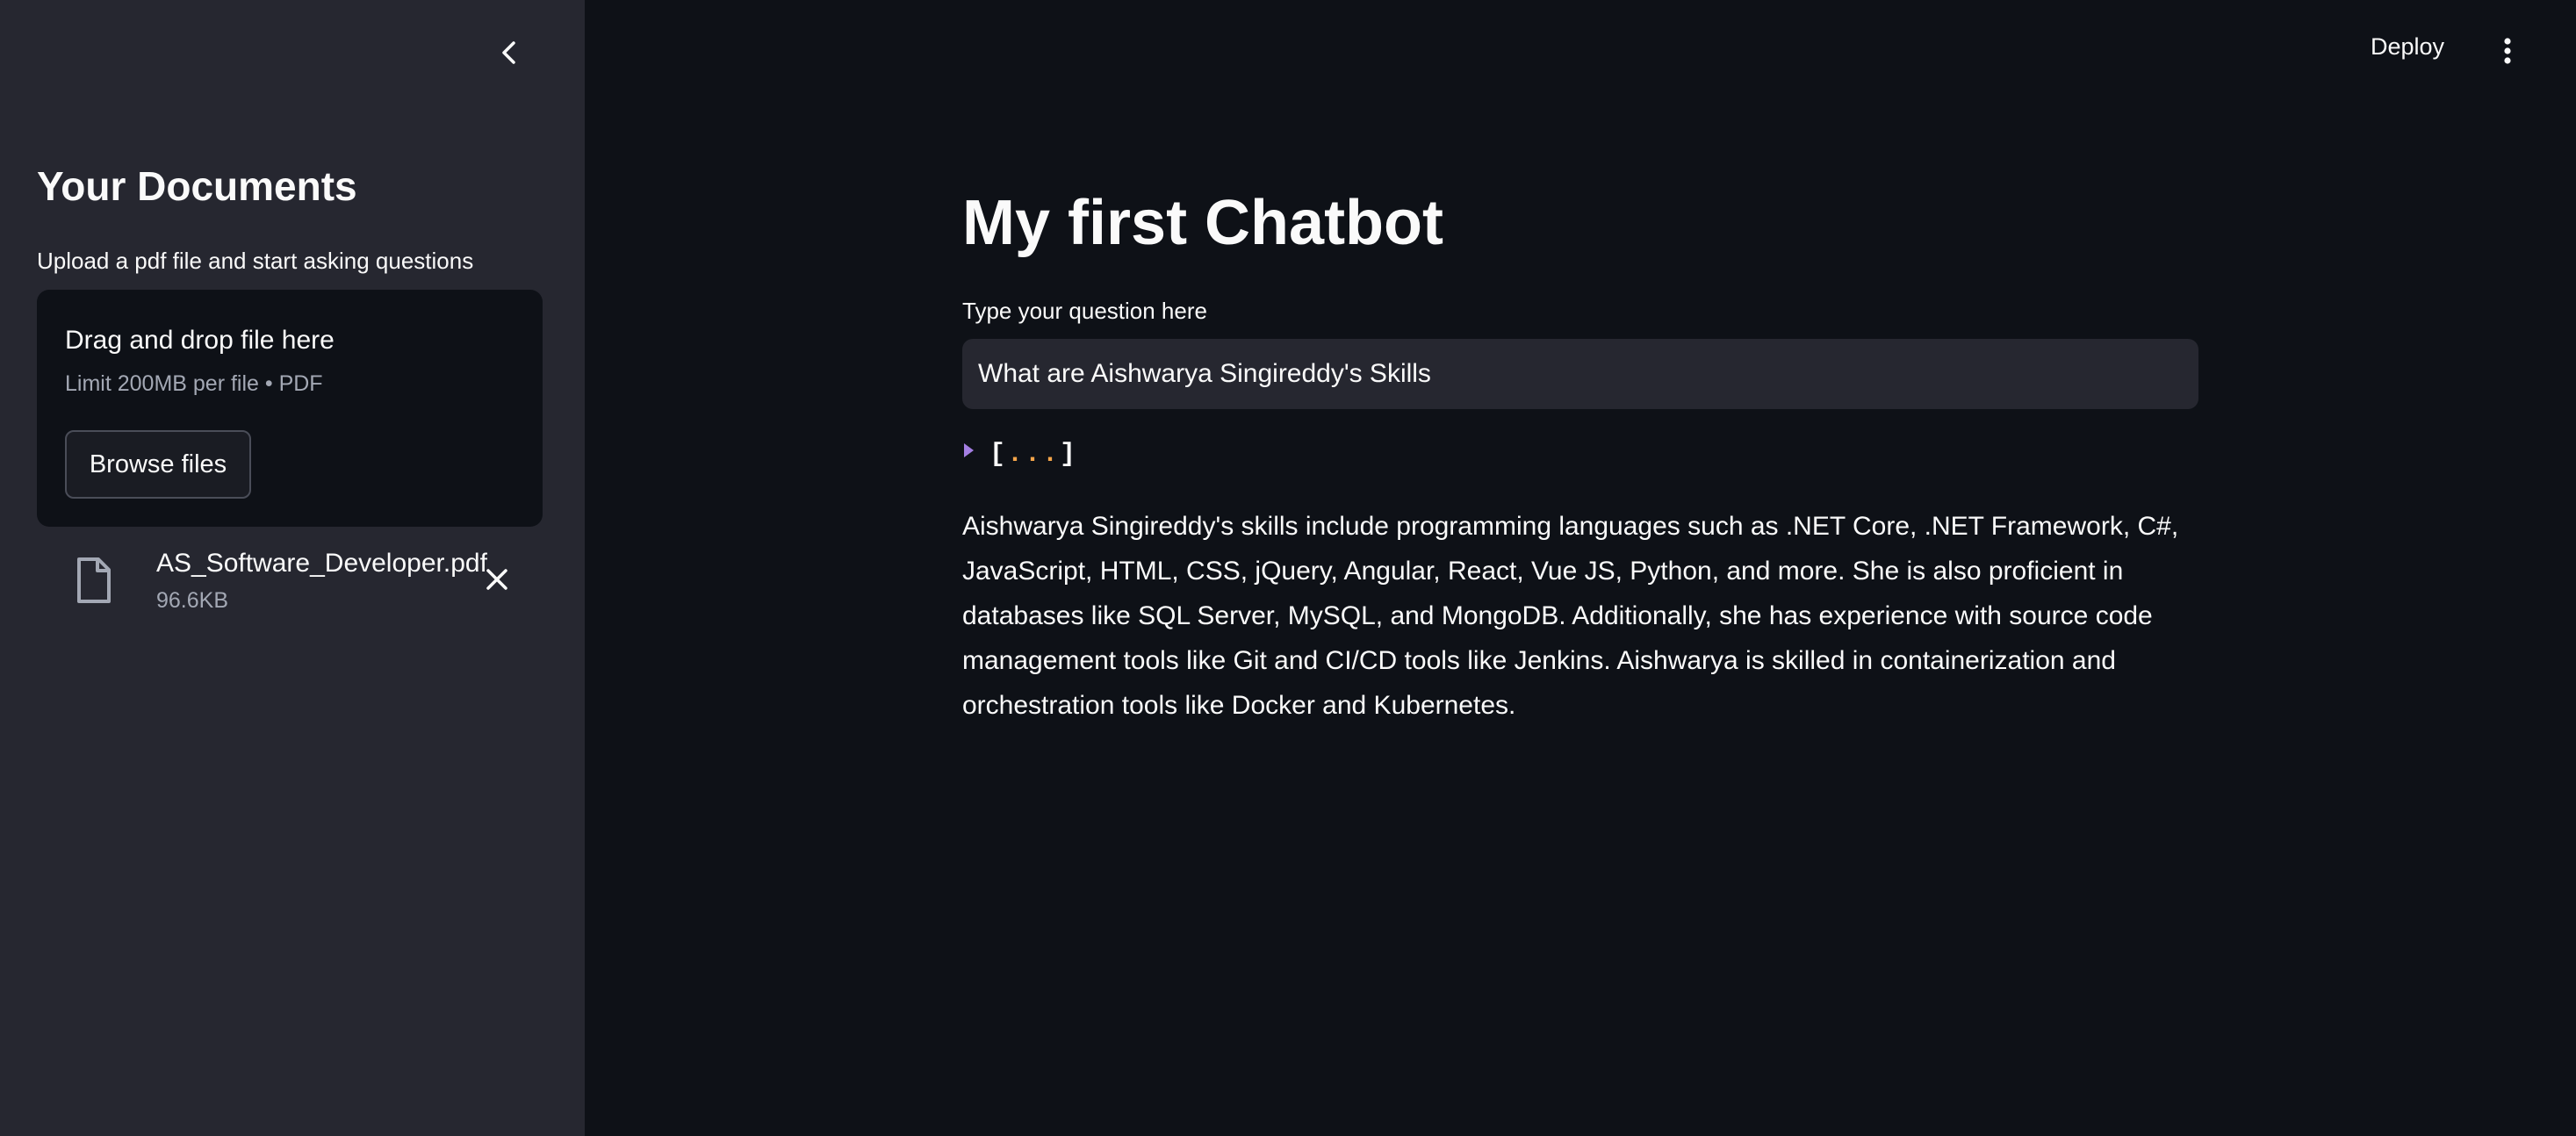 This screenshot has width=2576, height=1136. What do you see at coordinates (194, 383) in the screenshot?
I see `dropzone-limit-text: Limit 200MB per file • PDF` at bounding box center [194, 383].